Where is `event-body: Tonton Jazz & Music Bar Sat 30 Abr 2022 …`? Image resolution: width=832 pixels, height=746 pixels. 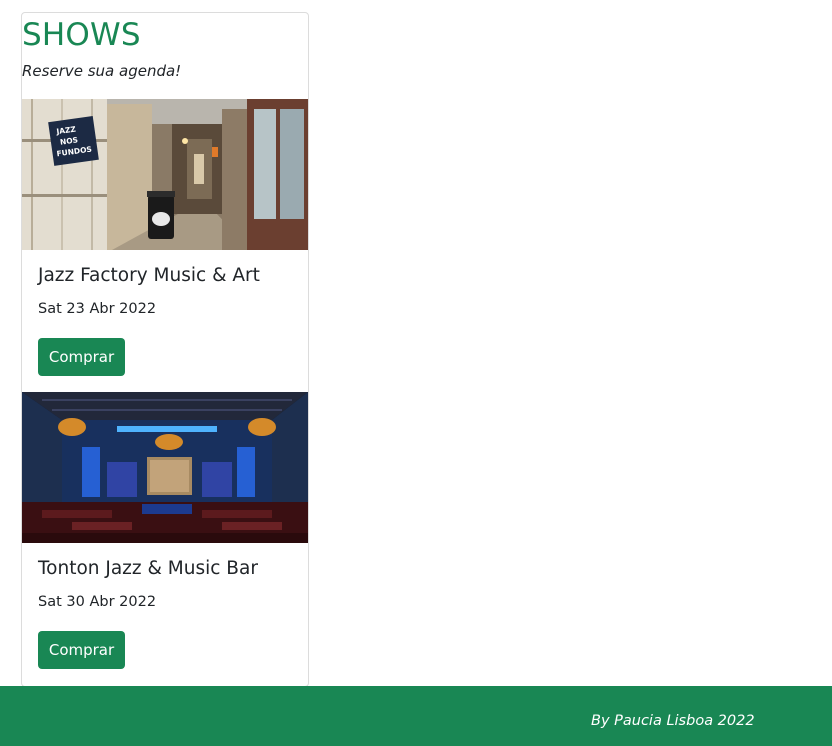
event-body: Tonton Jazz & Music Bar Sat 30 Abr 2022 … is located at coordinates (165, 614).